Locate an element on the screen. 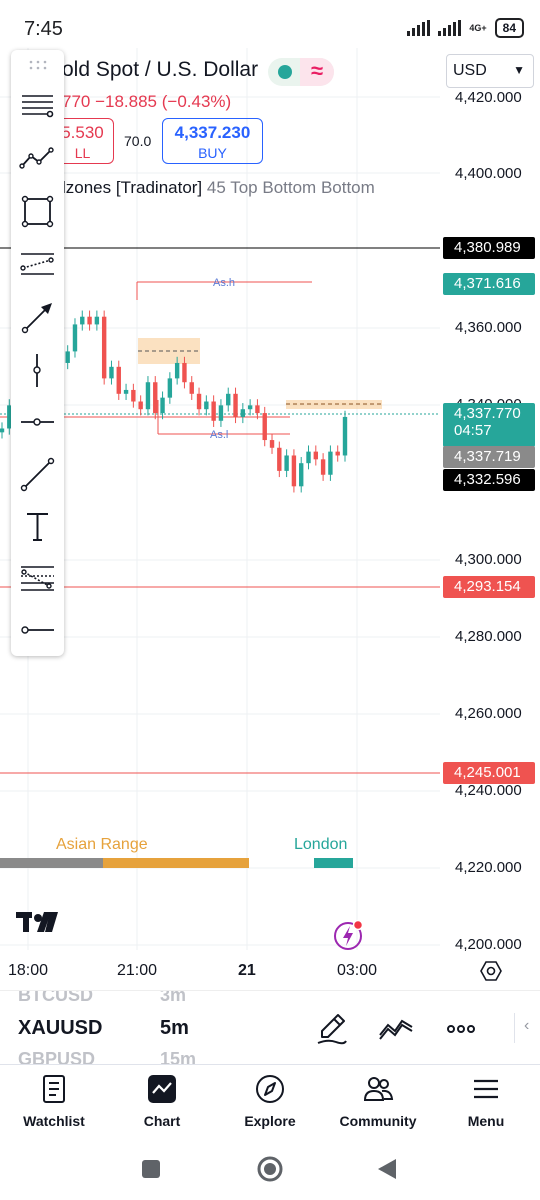 The image size is (540, 1200). current-symbol: XAUUSD is located at coordinates (60, 1028).